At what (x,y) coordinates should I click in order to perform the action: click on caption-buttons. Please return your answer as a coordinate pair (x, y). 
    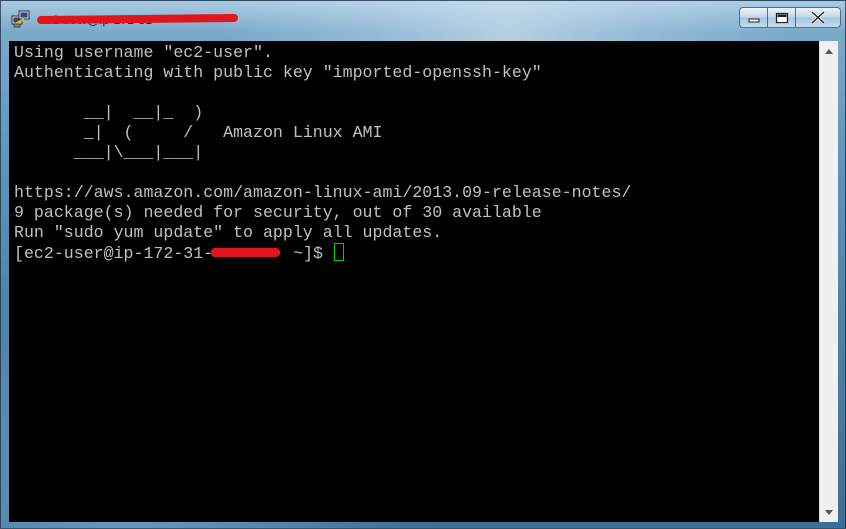
    Looking at the image, I should click on (790, 17).